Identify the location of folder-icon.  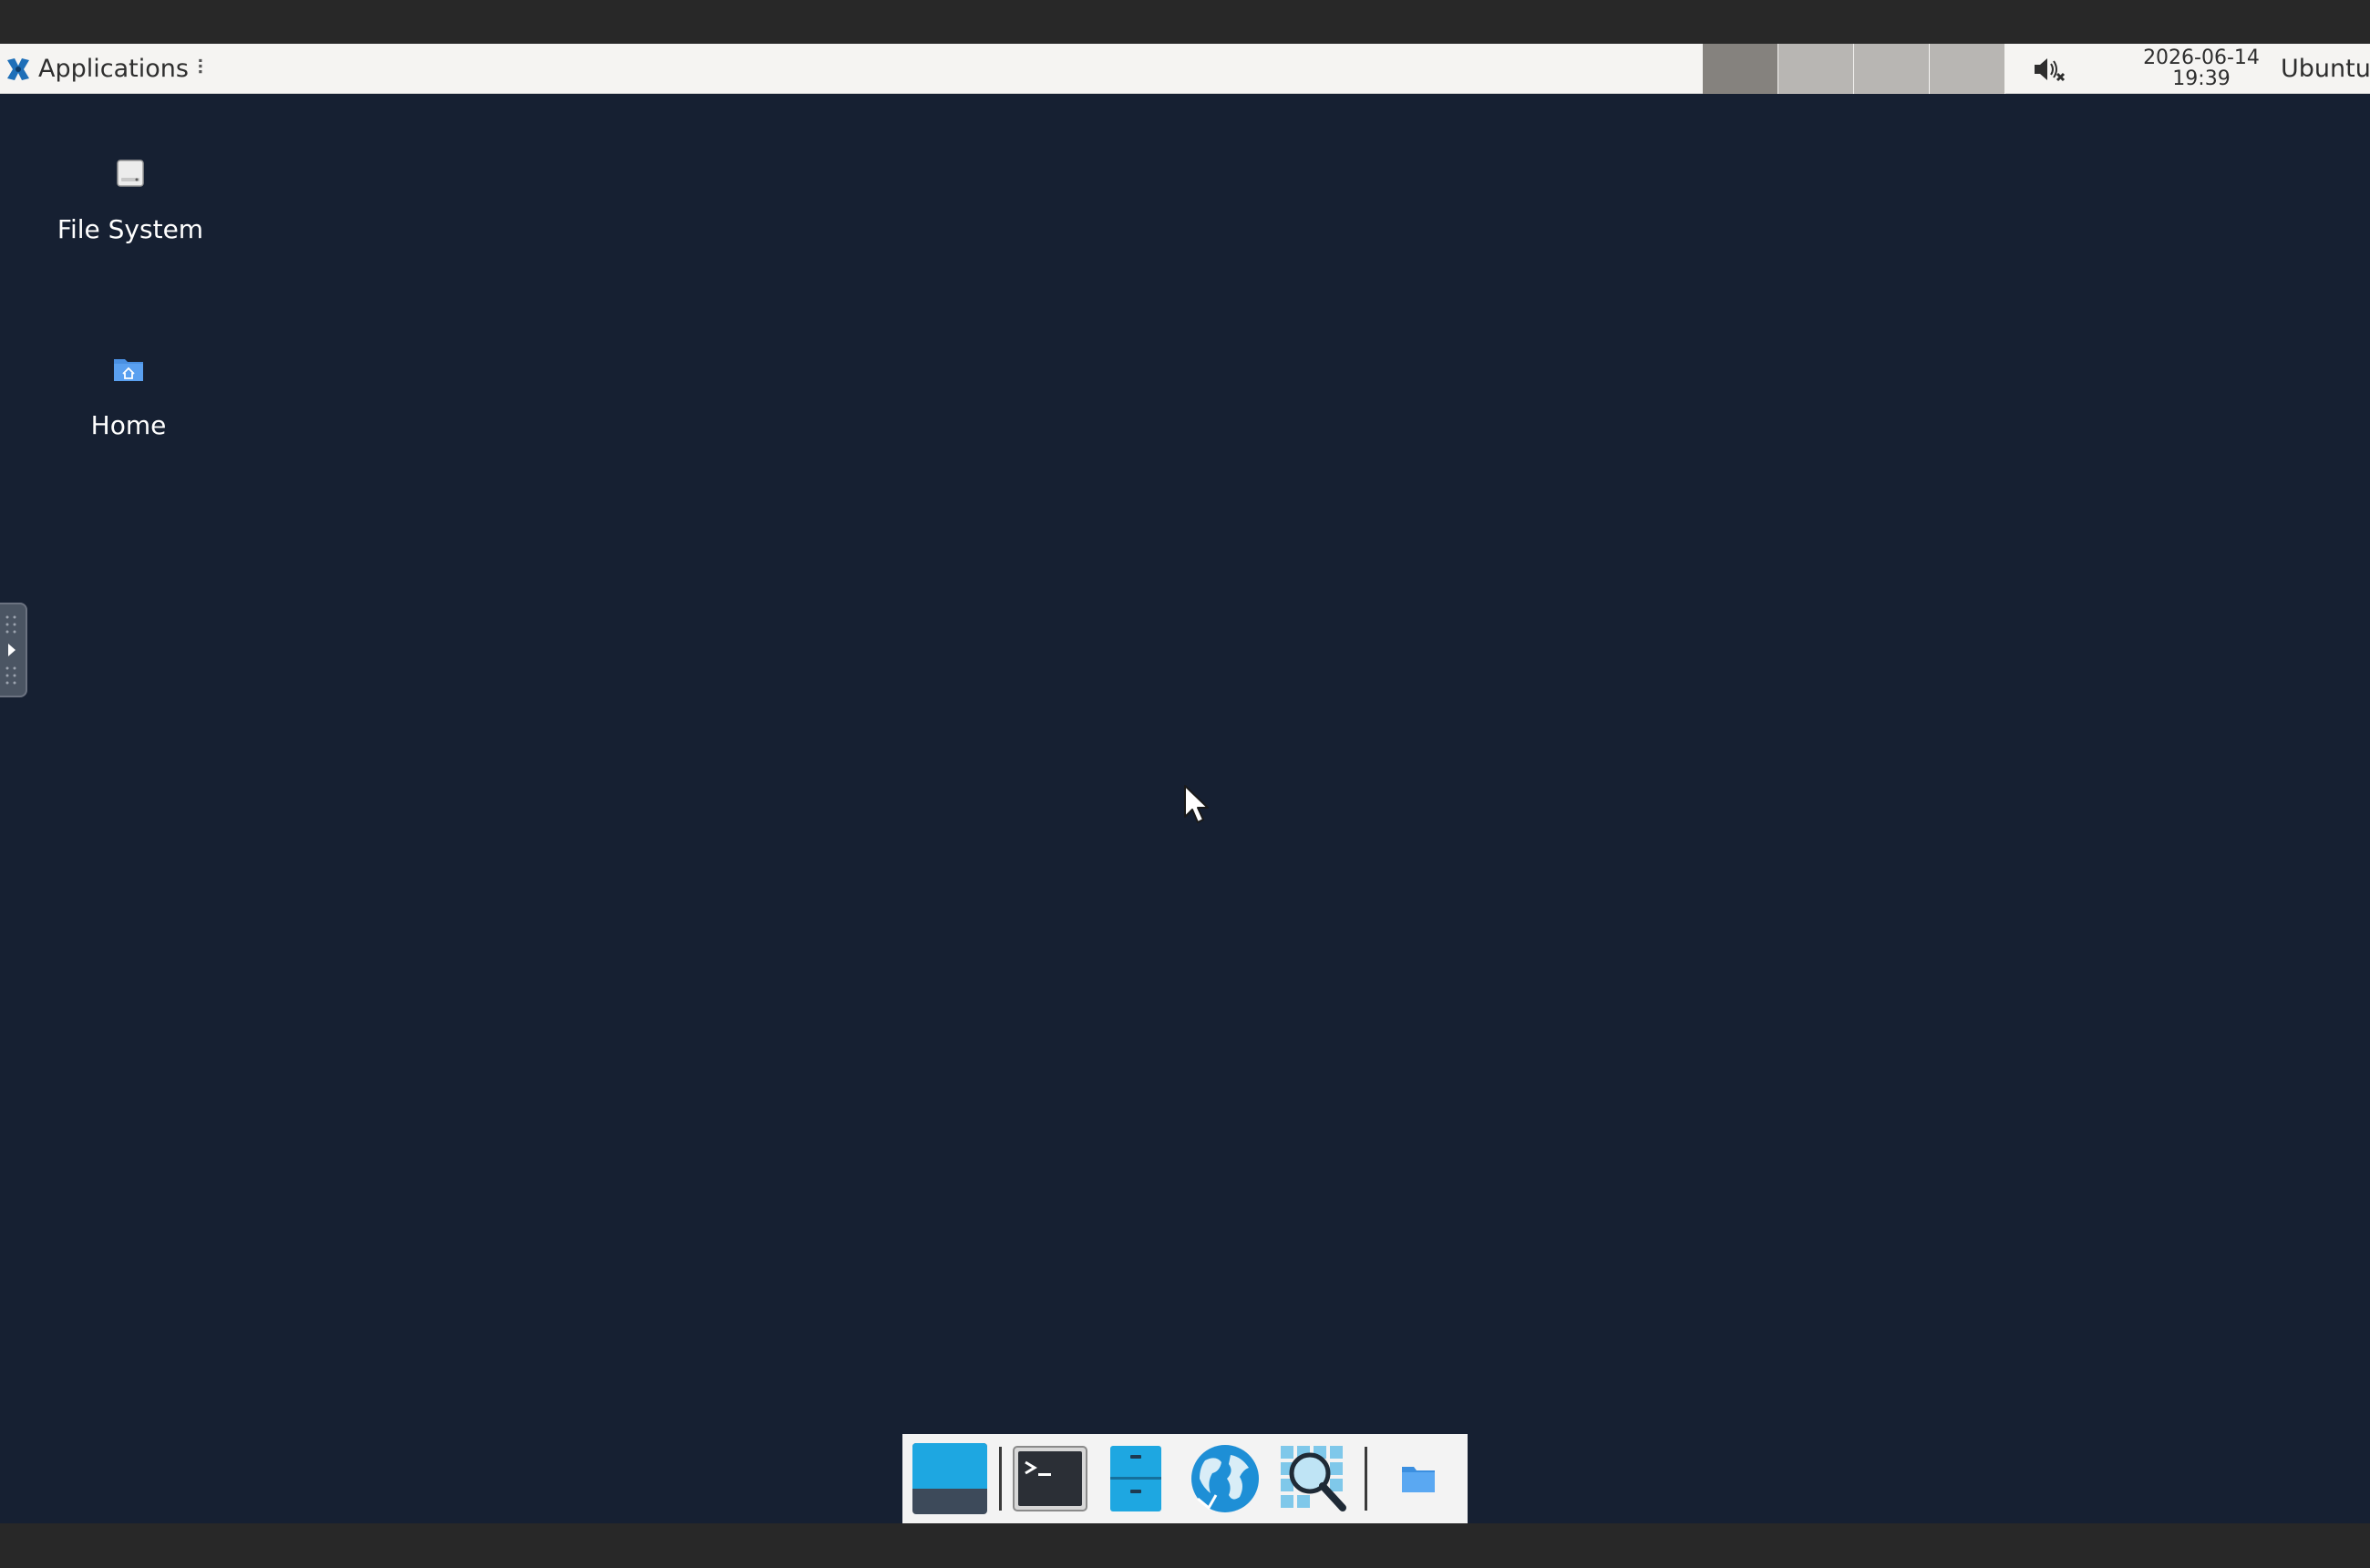
(1418, 1479).